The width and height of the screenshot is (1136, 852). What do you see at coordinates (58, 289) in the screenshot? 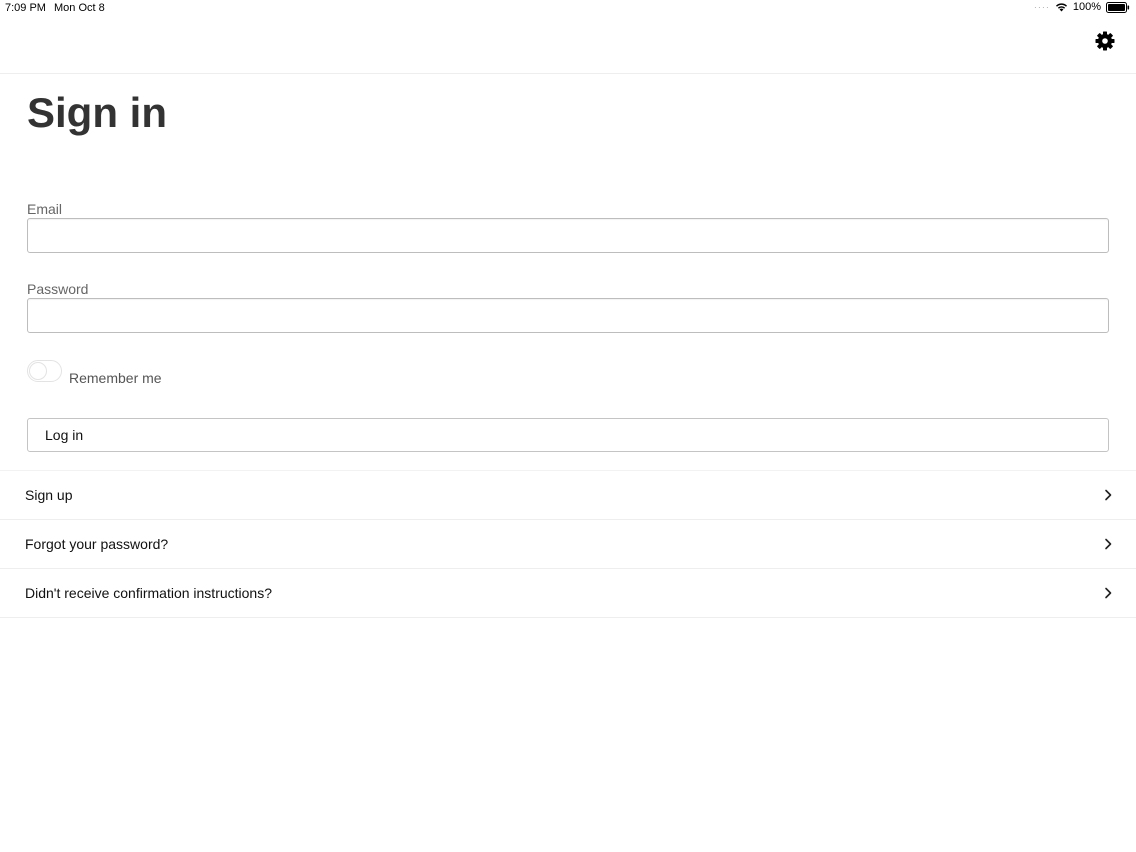
I see `password-label: Password` at bounding box center [58, 289].